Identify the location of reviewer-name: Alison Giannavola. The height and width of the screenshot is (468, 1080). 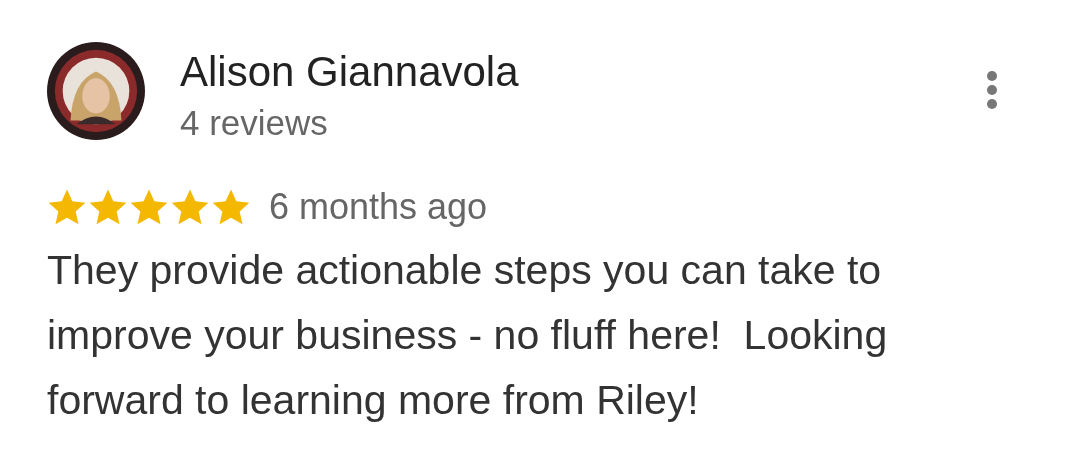
(350, 72).